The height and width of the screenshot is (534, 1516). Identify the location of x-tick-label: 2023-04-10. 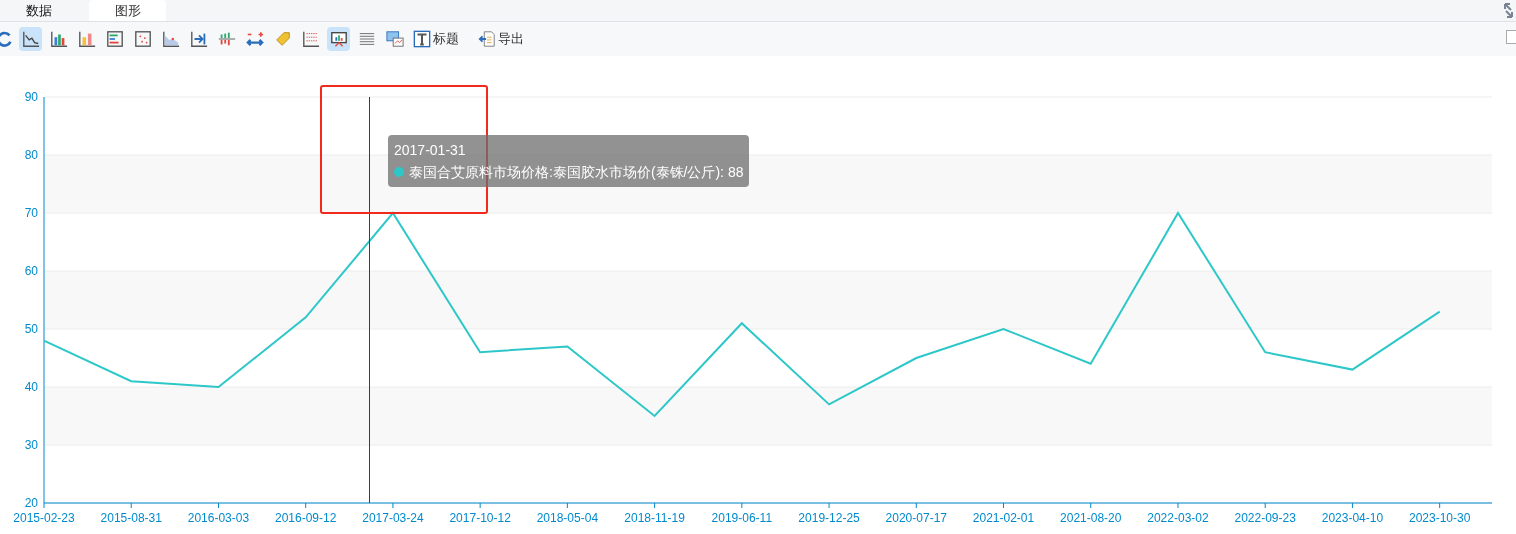
(1352, 518).